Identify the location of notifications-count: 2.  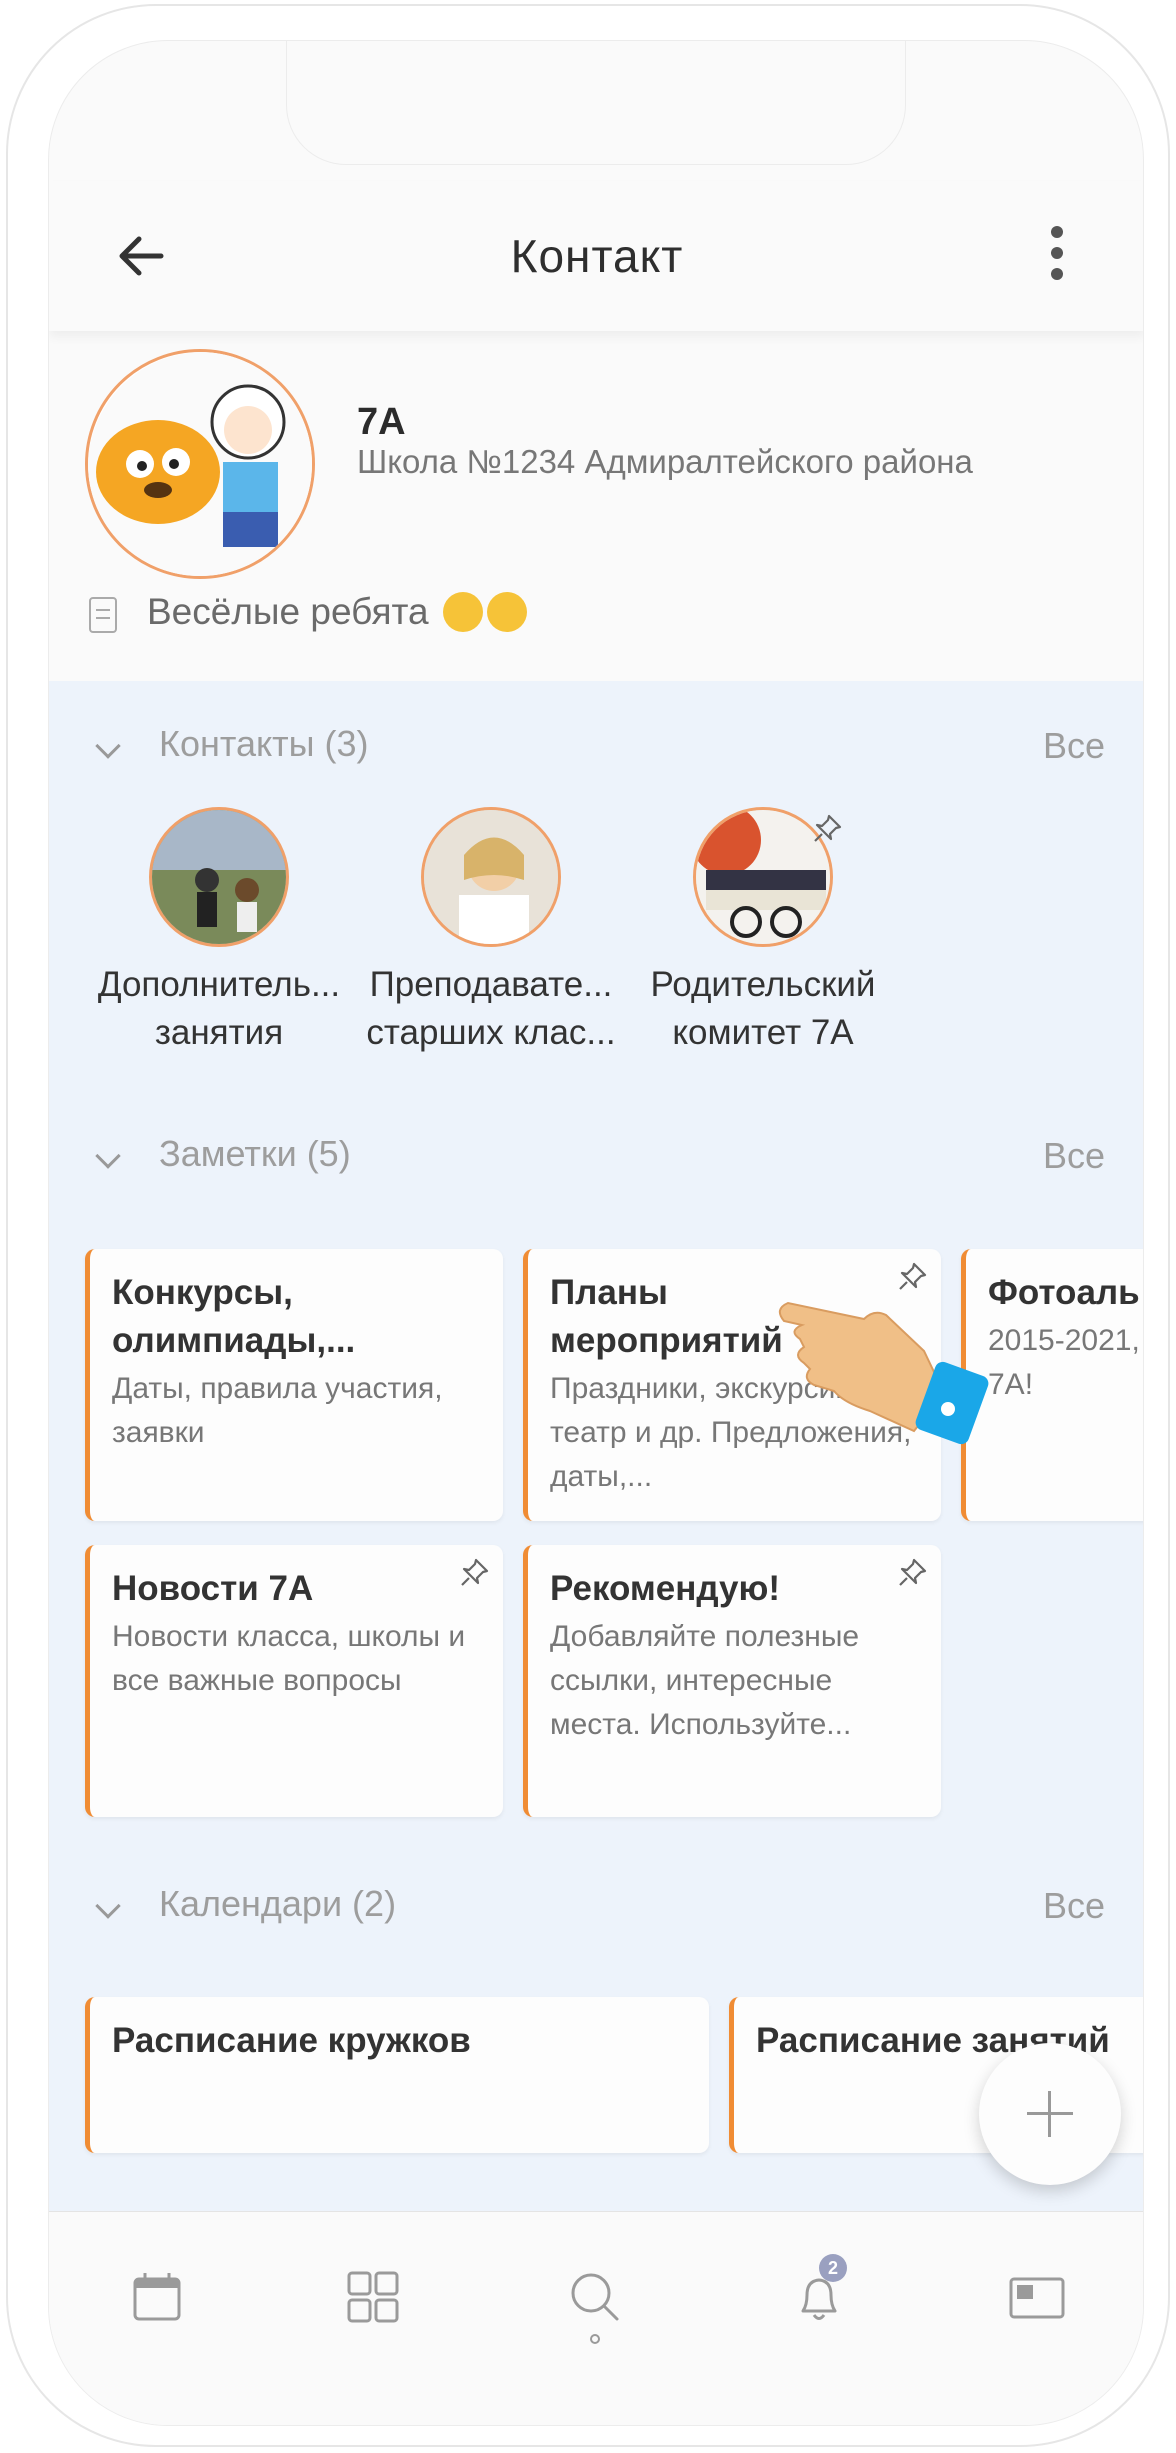
(832, 2268).